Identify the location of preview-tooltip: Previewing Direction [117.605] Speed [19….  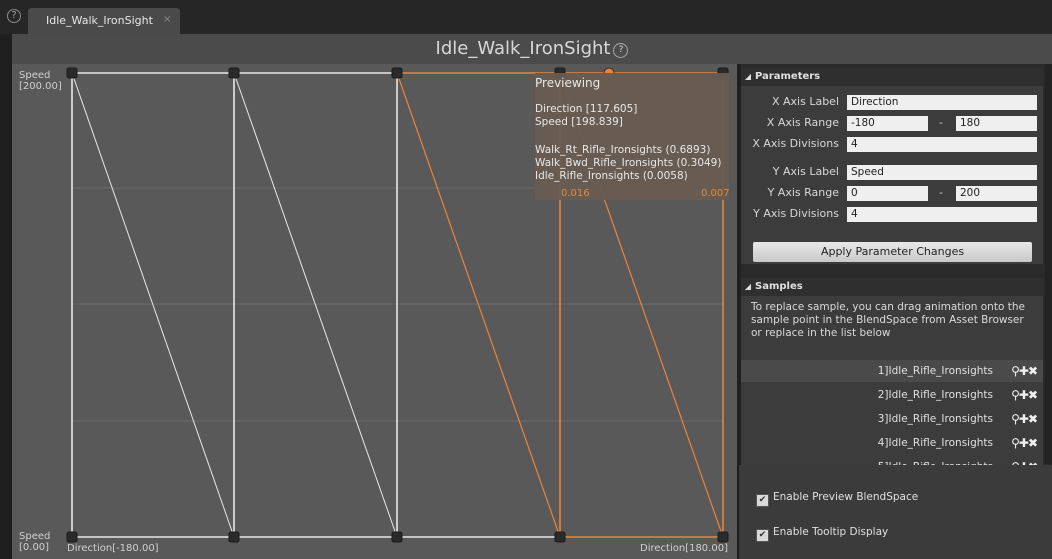
(632, 136).